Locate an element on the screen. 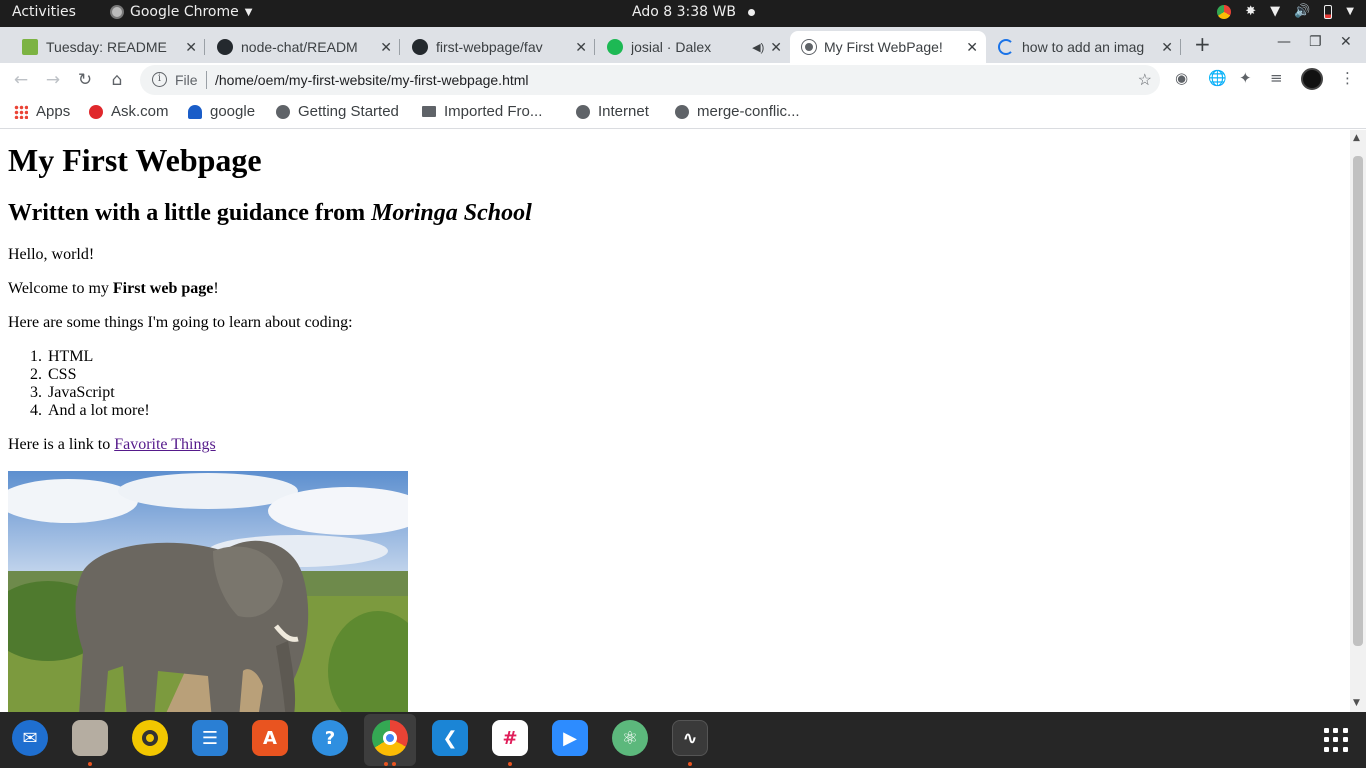  slack-icon: # is located at coordinates (510, 738).